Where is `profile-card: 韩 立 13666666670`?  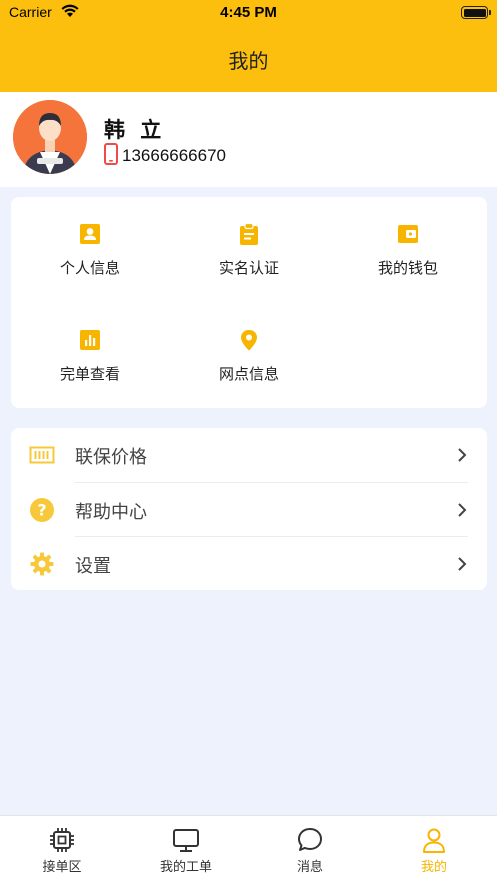 profile-card: 韩 立 13666666670 is located at coordinates (248, 139).